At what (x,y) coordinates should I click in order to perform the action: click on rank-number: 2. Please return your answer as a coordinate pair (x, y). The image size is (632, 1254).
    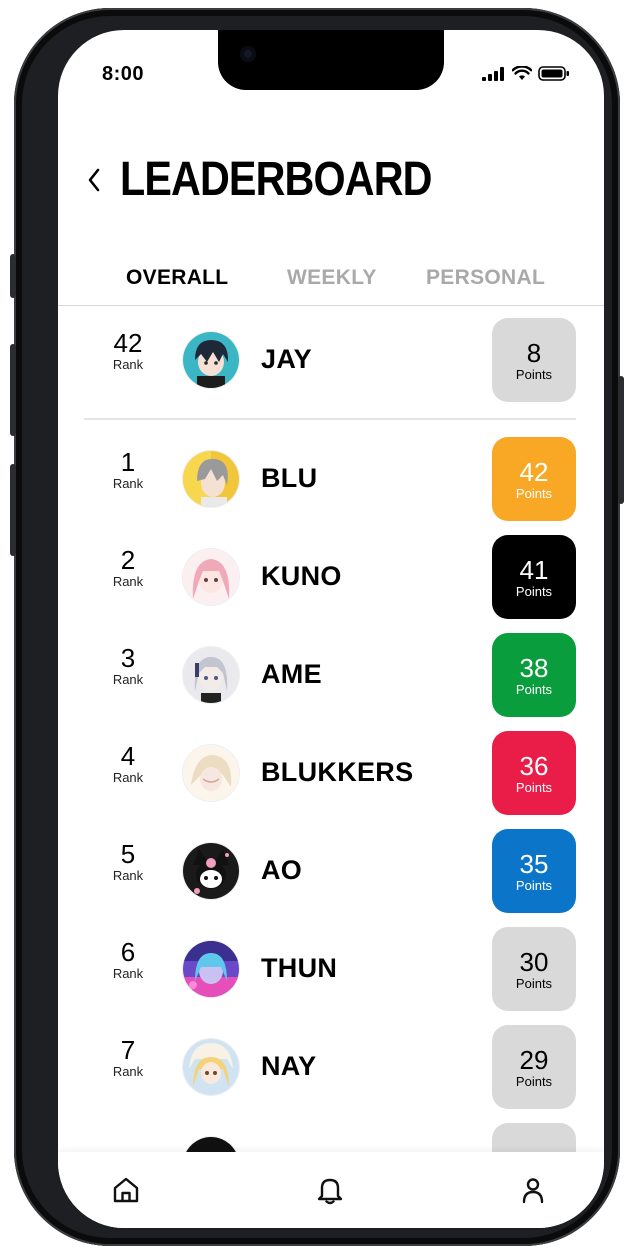
    Looking at the image, I should click on (128, 560).